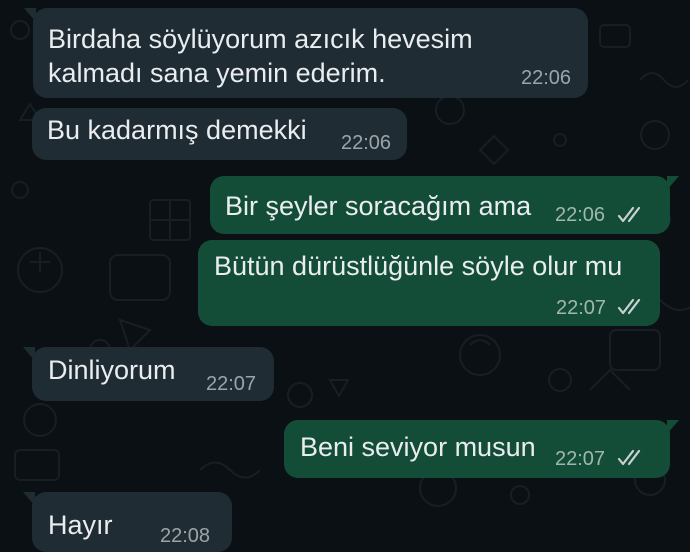 The width and height of the screenshot is (690, 552). I want to click on message-time: 22:08, so click(185, 536).